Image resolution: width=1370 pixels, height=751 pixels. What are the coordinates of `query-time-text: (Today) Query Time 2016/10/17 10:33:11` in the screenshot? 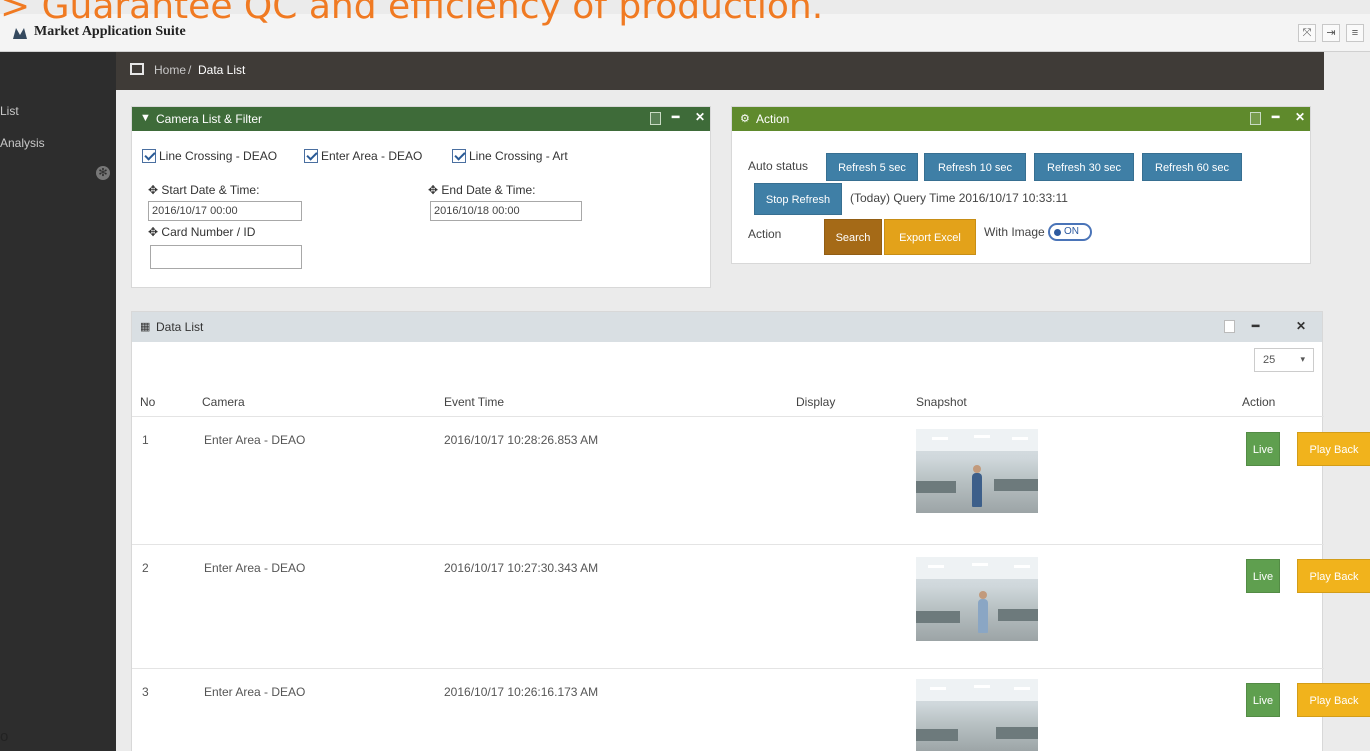 It's located at (959, 198).